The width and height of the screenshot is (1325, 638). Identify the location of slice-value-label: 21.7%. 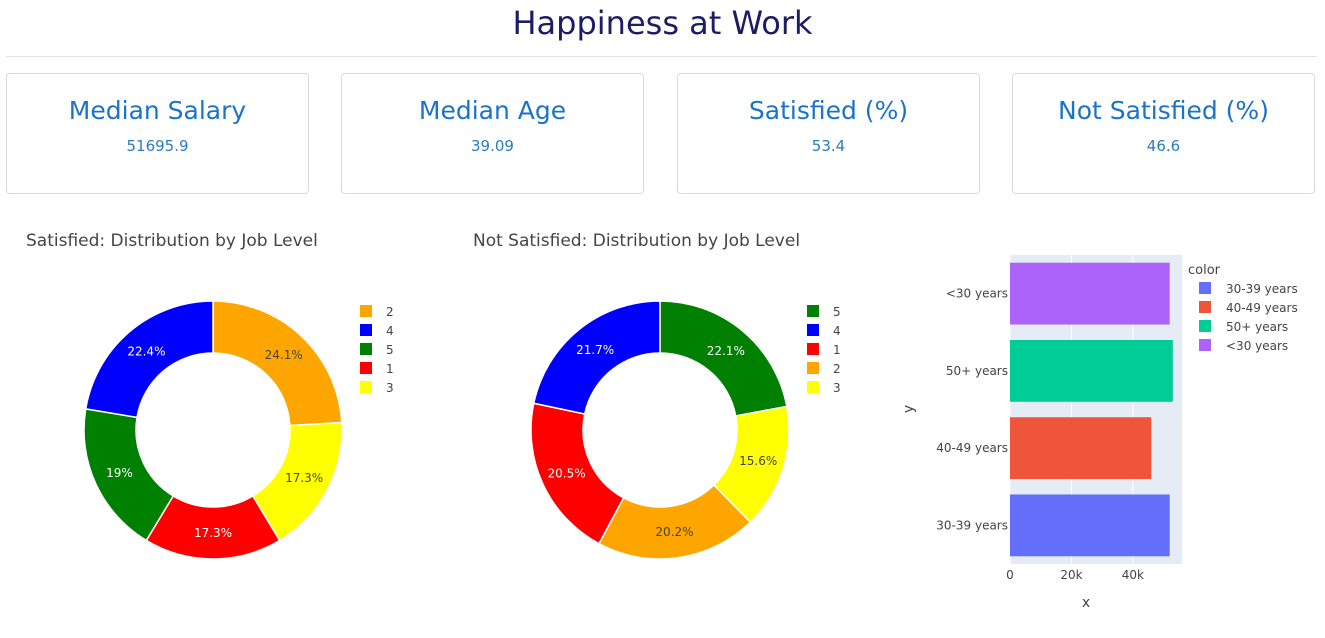
(595, 350).